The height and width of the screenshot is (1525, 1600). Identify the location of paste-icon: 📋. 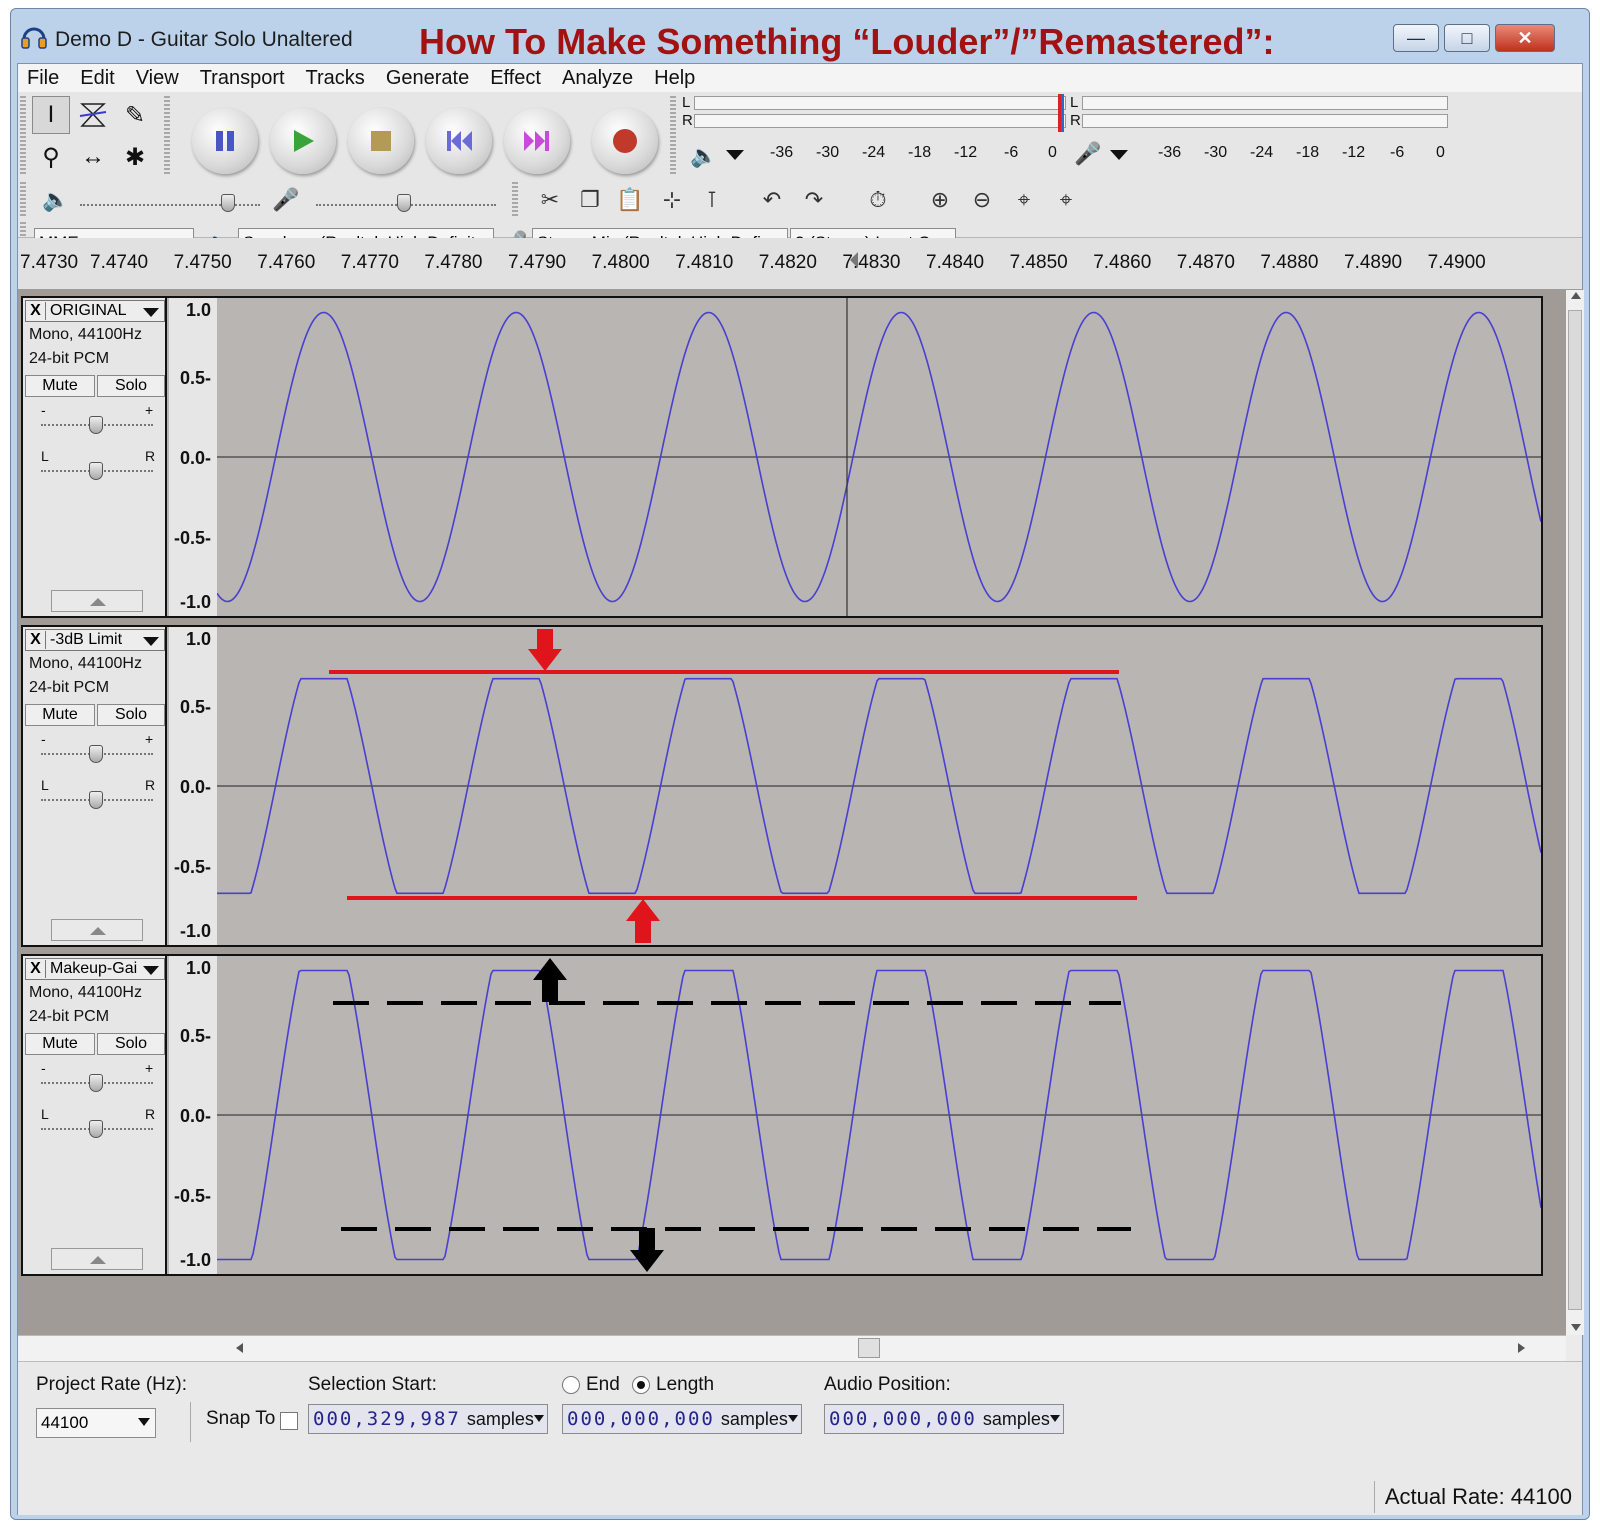
(630, 200).